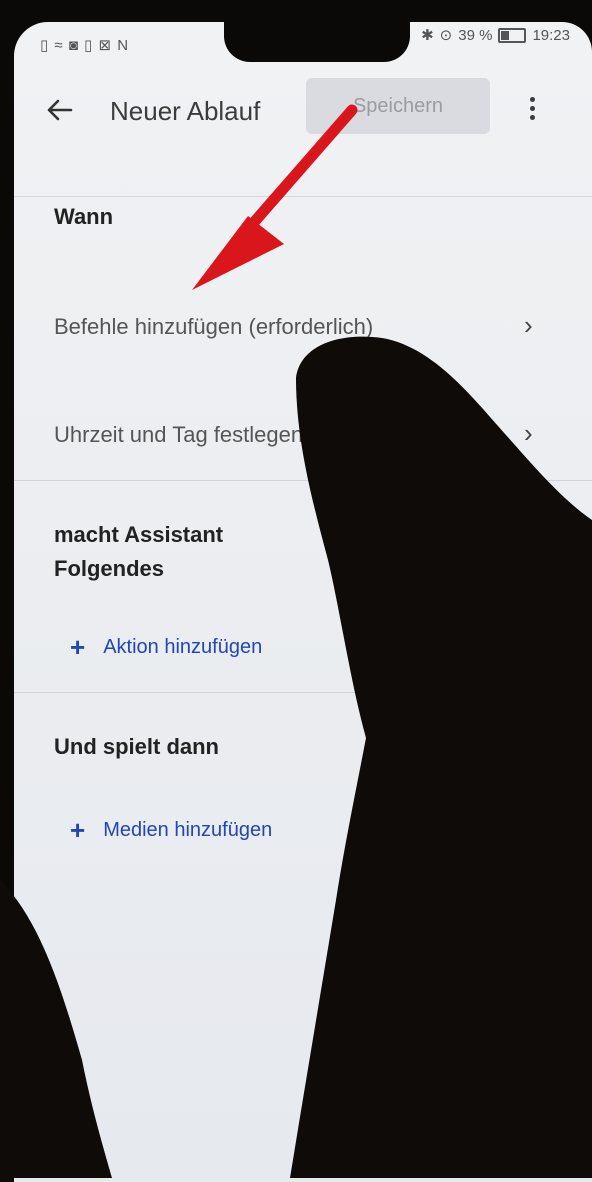 Image resolution: width=592 pixels, height=1182 pixels. Describe the element at coordinates (317, 42) in the screenshot. I see `camera-notch` at that location.